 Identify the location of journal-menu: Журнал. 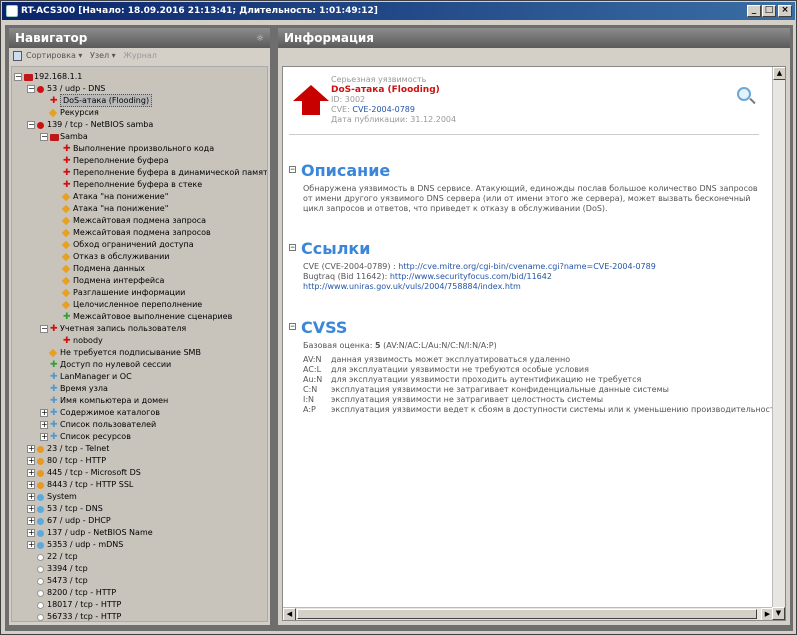
(140, 55).